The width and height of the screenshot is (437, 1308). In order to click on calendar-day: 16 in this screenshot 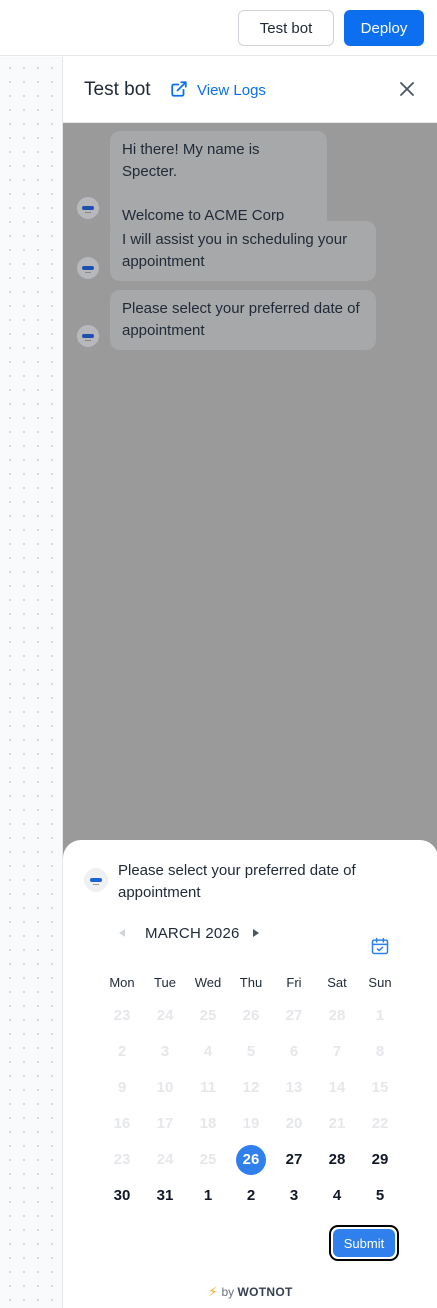, I will do `click(122, 1123)`.